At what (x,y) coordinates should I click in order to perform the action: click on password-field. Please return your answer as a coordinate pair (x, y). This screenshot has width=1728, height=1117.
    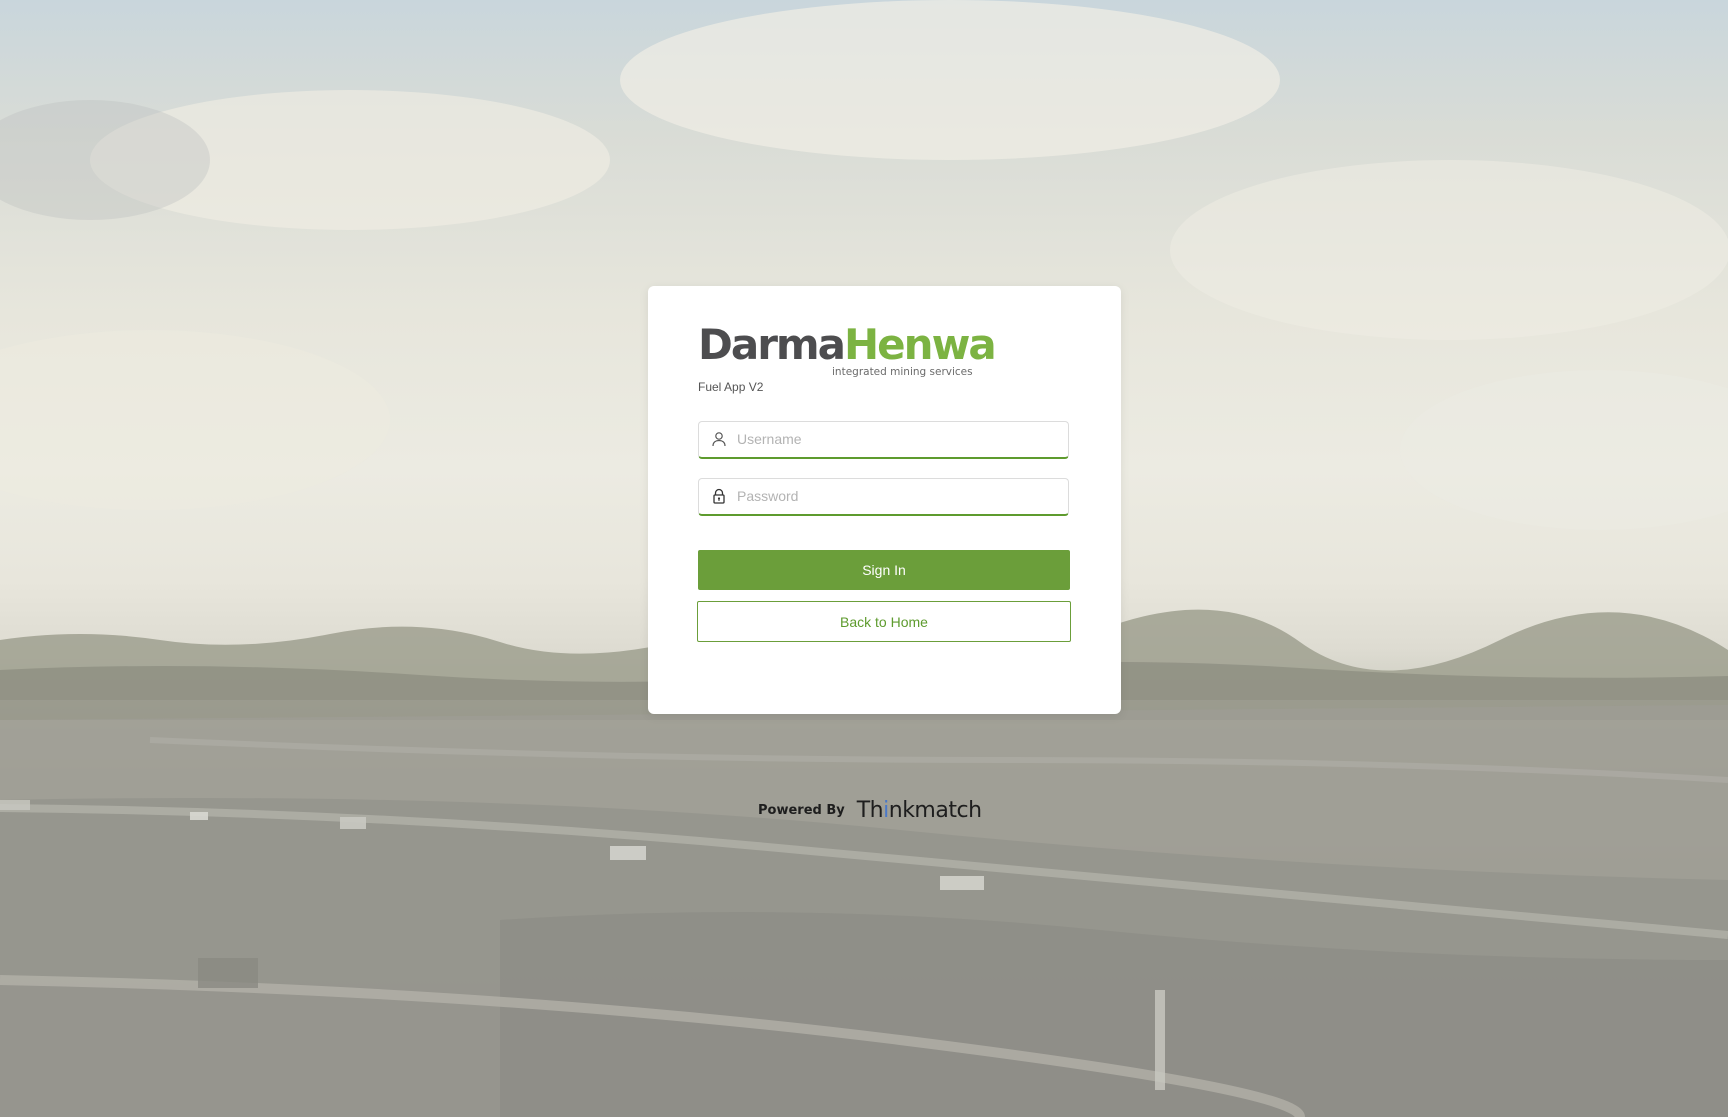
    Looking at the image, I should click on (883, 497).